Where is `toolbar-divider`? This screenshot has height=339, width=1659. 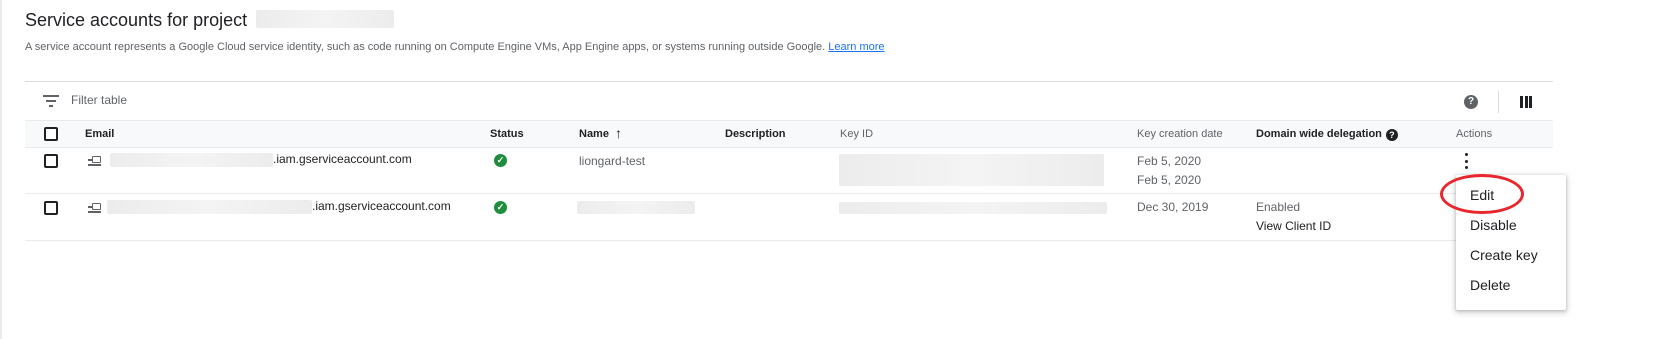 toolbar-divider is located at coordinates (1498, 102).